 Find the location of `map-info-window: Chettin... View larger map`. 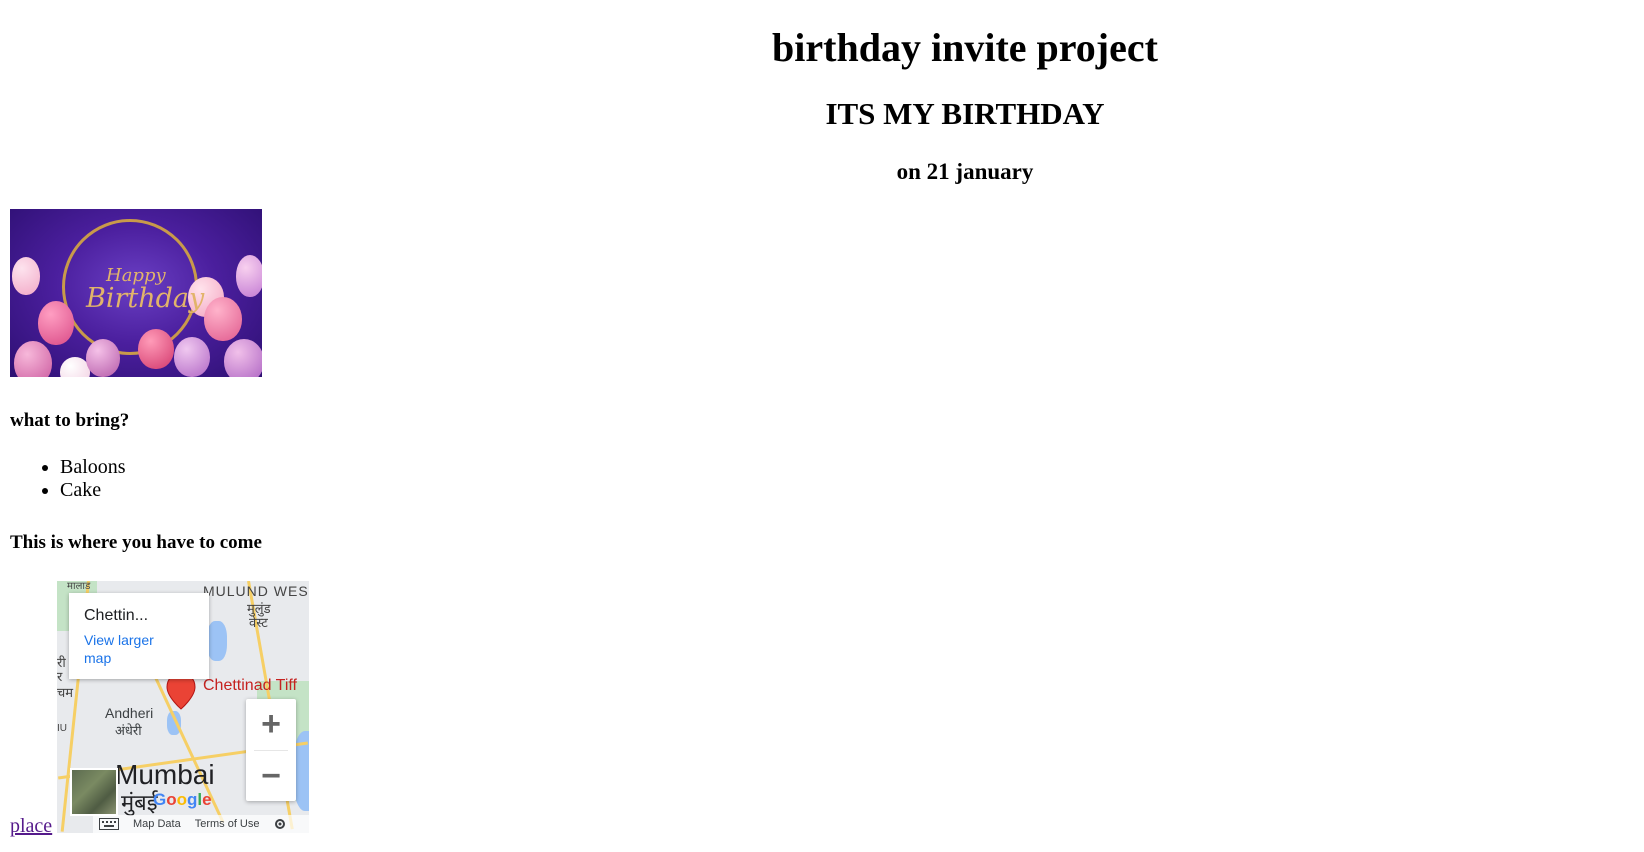

map-info-window: Chettin... View larger map is located at coordinates (139, 636).